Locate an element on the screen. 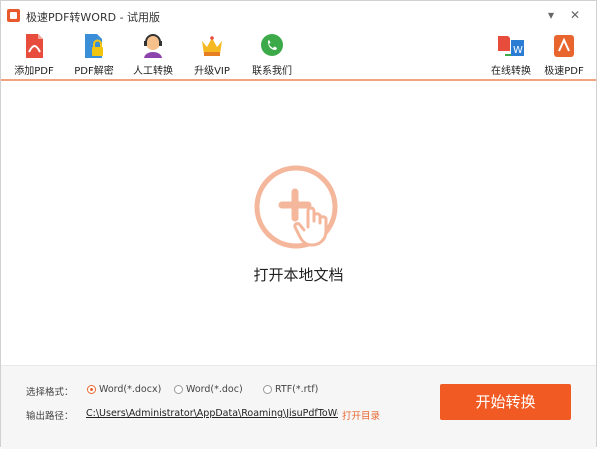  jisu-pdf-label: 极速PDF is located at coordinates (564, 71).